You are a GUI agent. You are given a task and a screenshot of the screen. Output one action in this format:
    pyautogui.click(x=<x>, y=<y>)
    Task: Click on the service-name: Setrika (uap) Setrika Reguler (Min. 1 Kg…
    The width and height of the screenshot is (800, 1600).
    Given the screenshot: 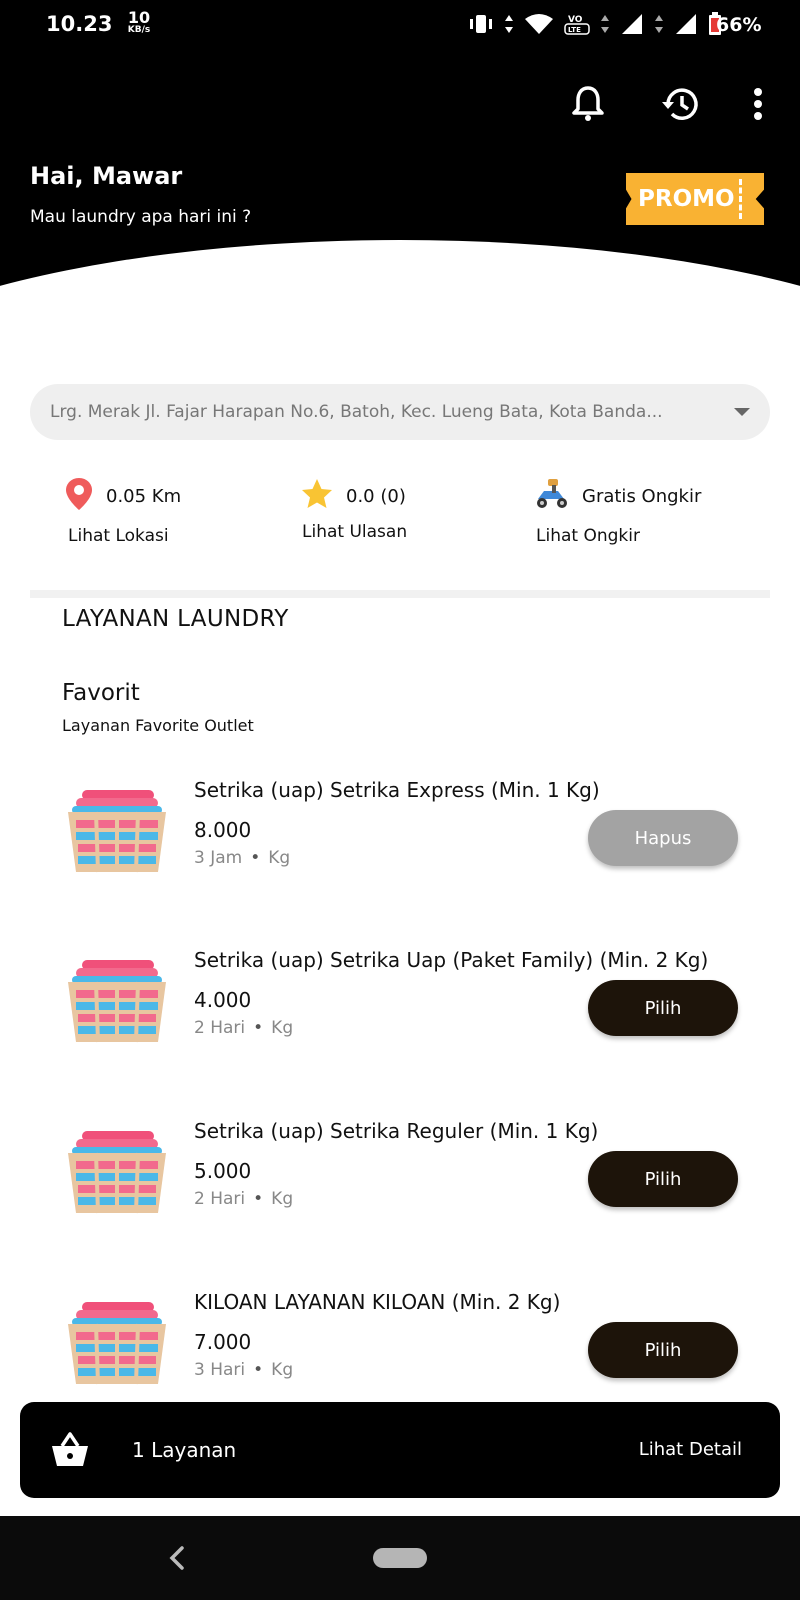 What is the action you would take?
    pyautogui.click(x=396, y=1131)
    